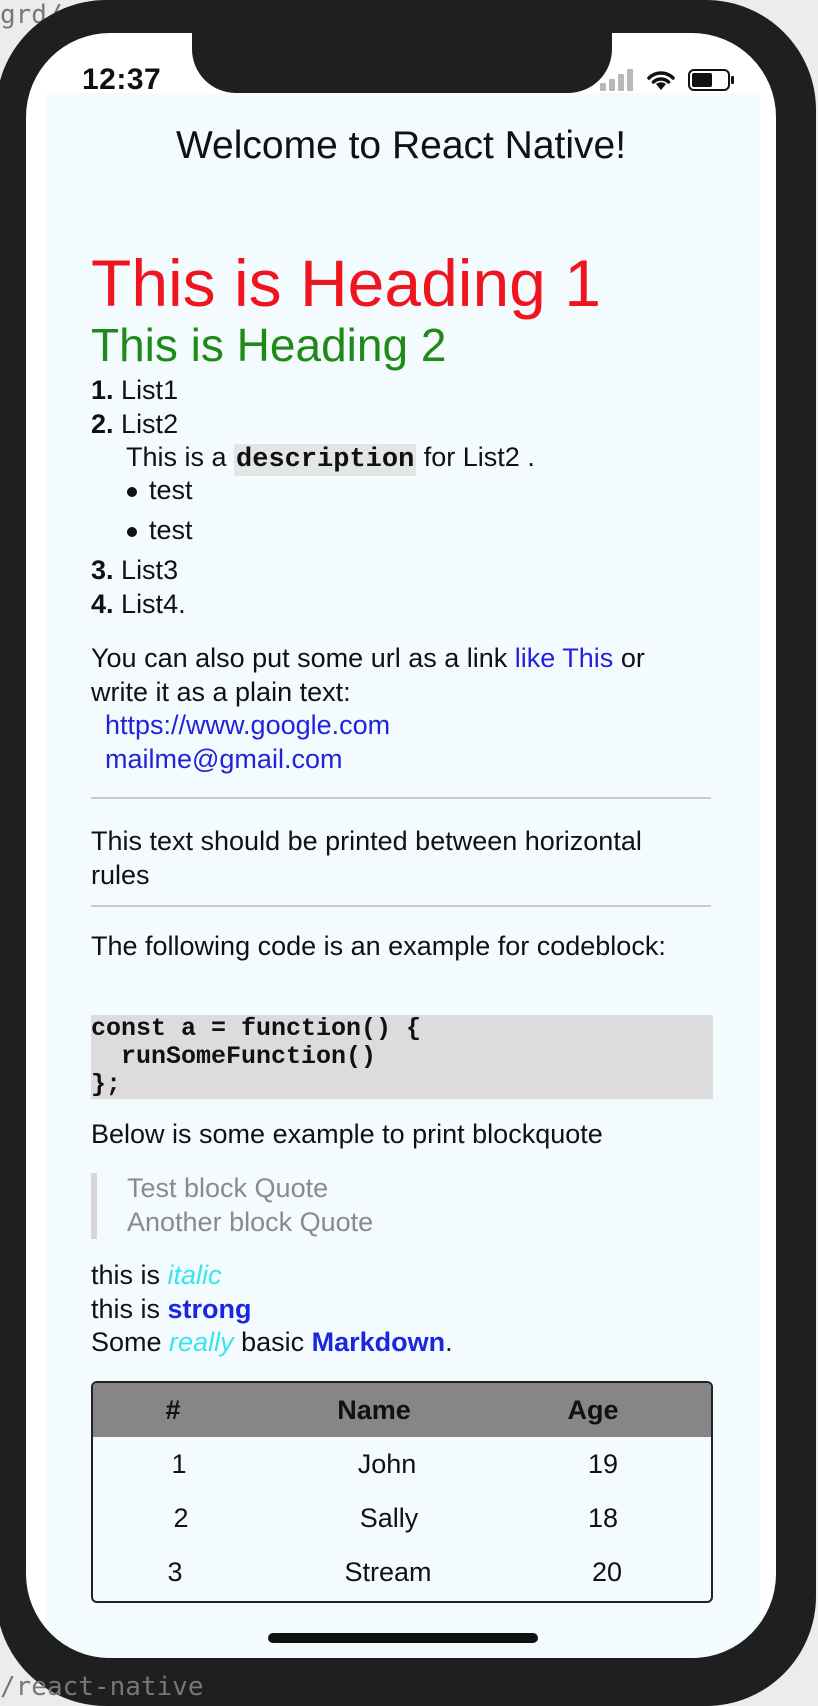 The width and height of the screenshot is (818, 1706). What do you see at coordinates (223, 759) in the screenshot?
I see `email-link: mailme@gmail.com` at bounding box center [223, 759].